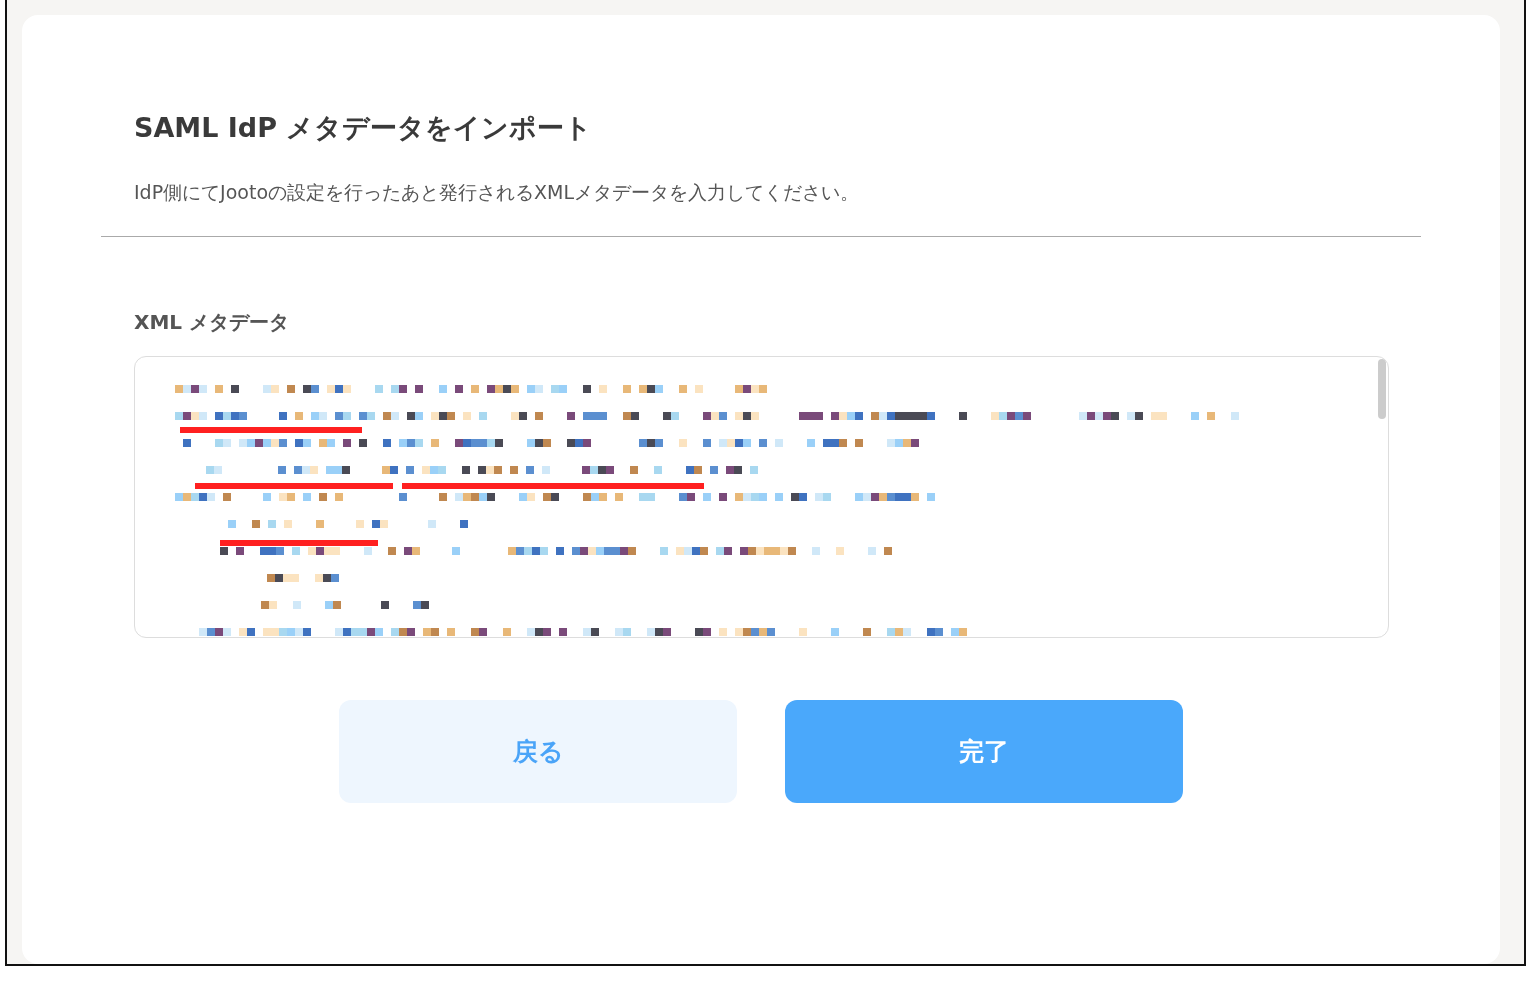 This screenshot has width=1536, height=983. I want to click on done-button: 完了, so click(984, 751).